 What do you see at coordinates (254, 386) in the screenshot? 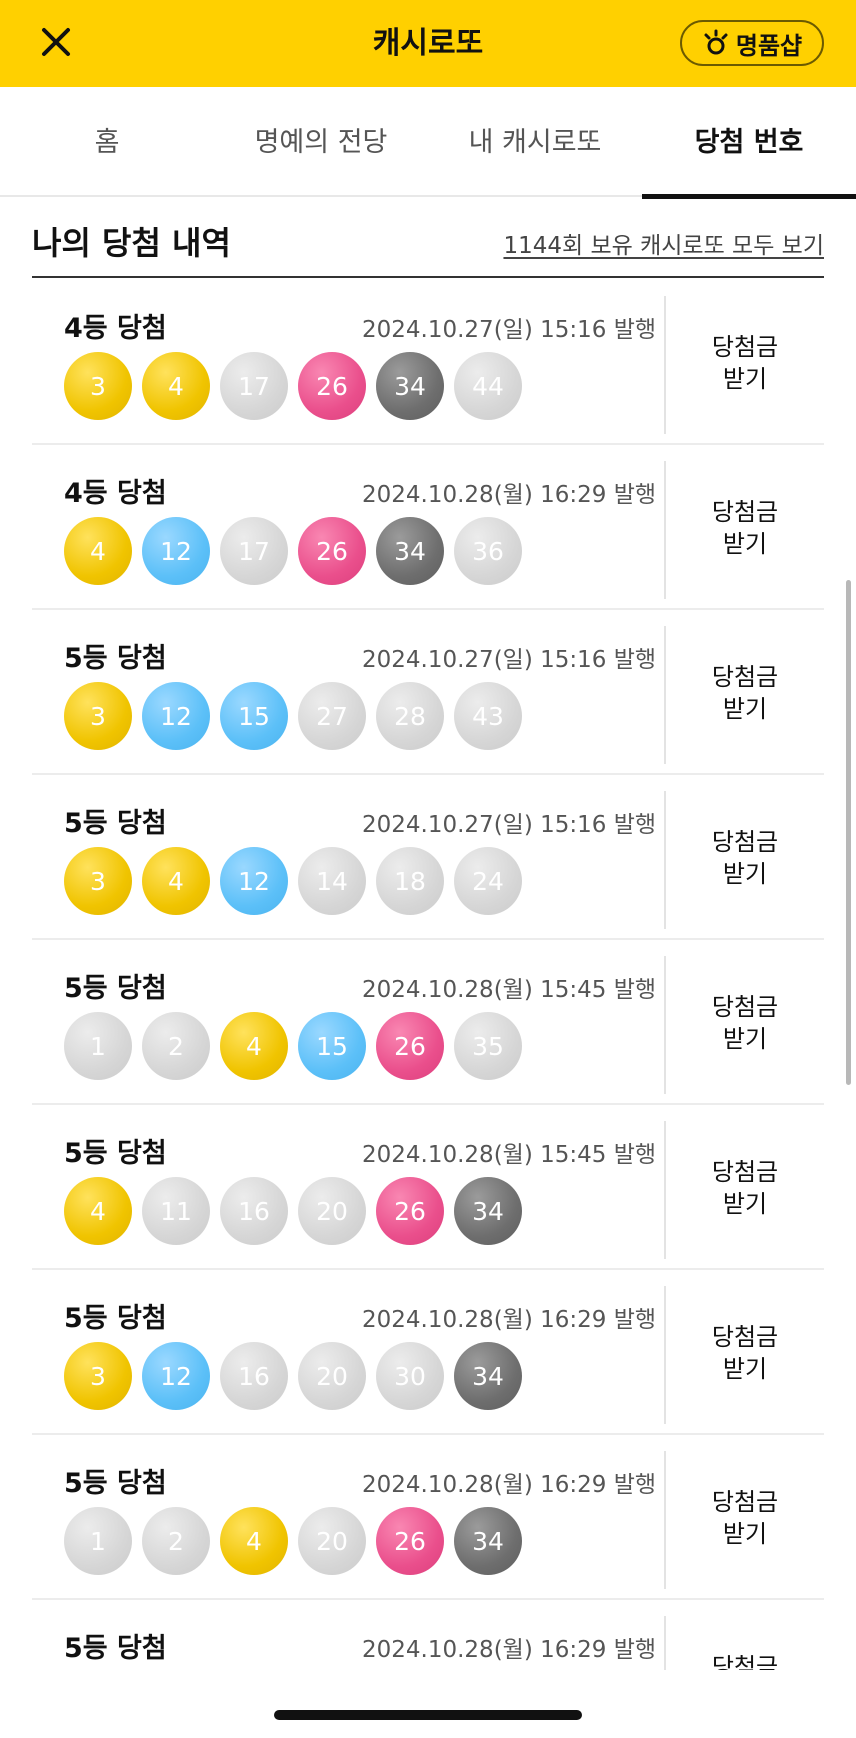
I see `lotto-ball: 17` at bounding box center [254, 386].